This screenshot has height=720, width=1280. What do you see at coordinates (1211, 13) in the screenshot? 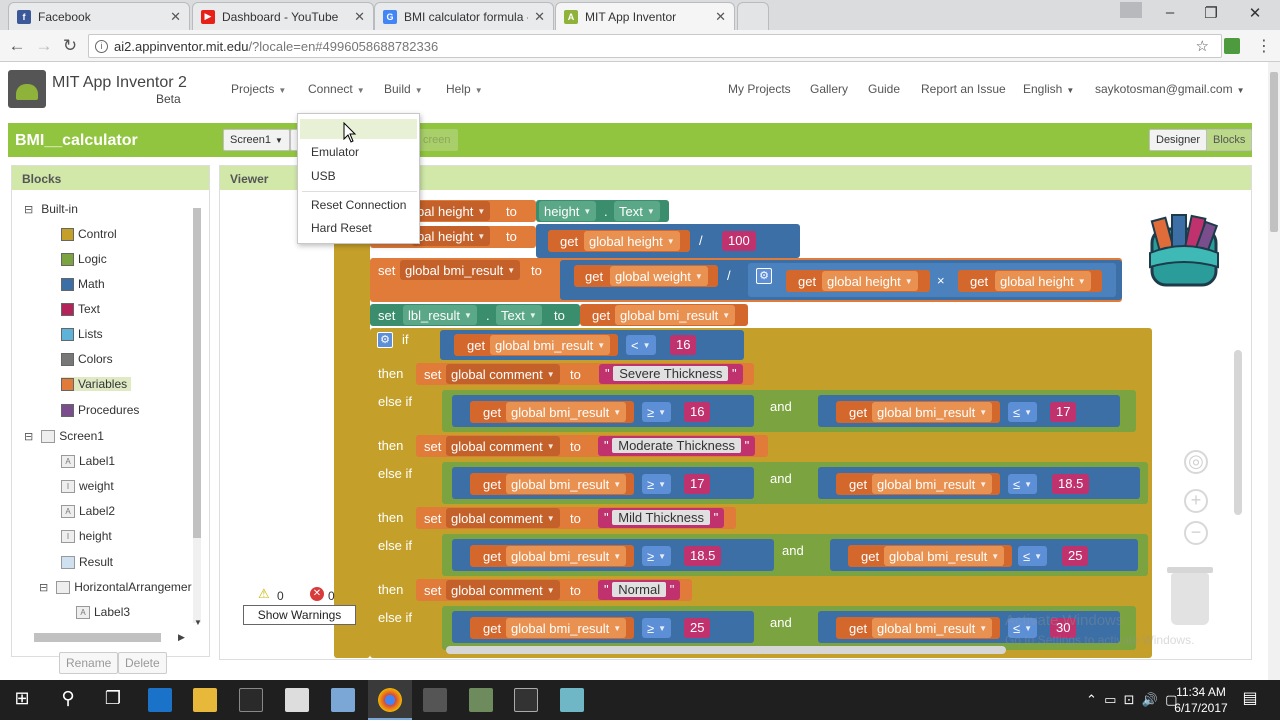
I see `restore-icon: ❐` at bounding box center [1211, 13].